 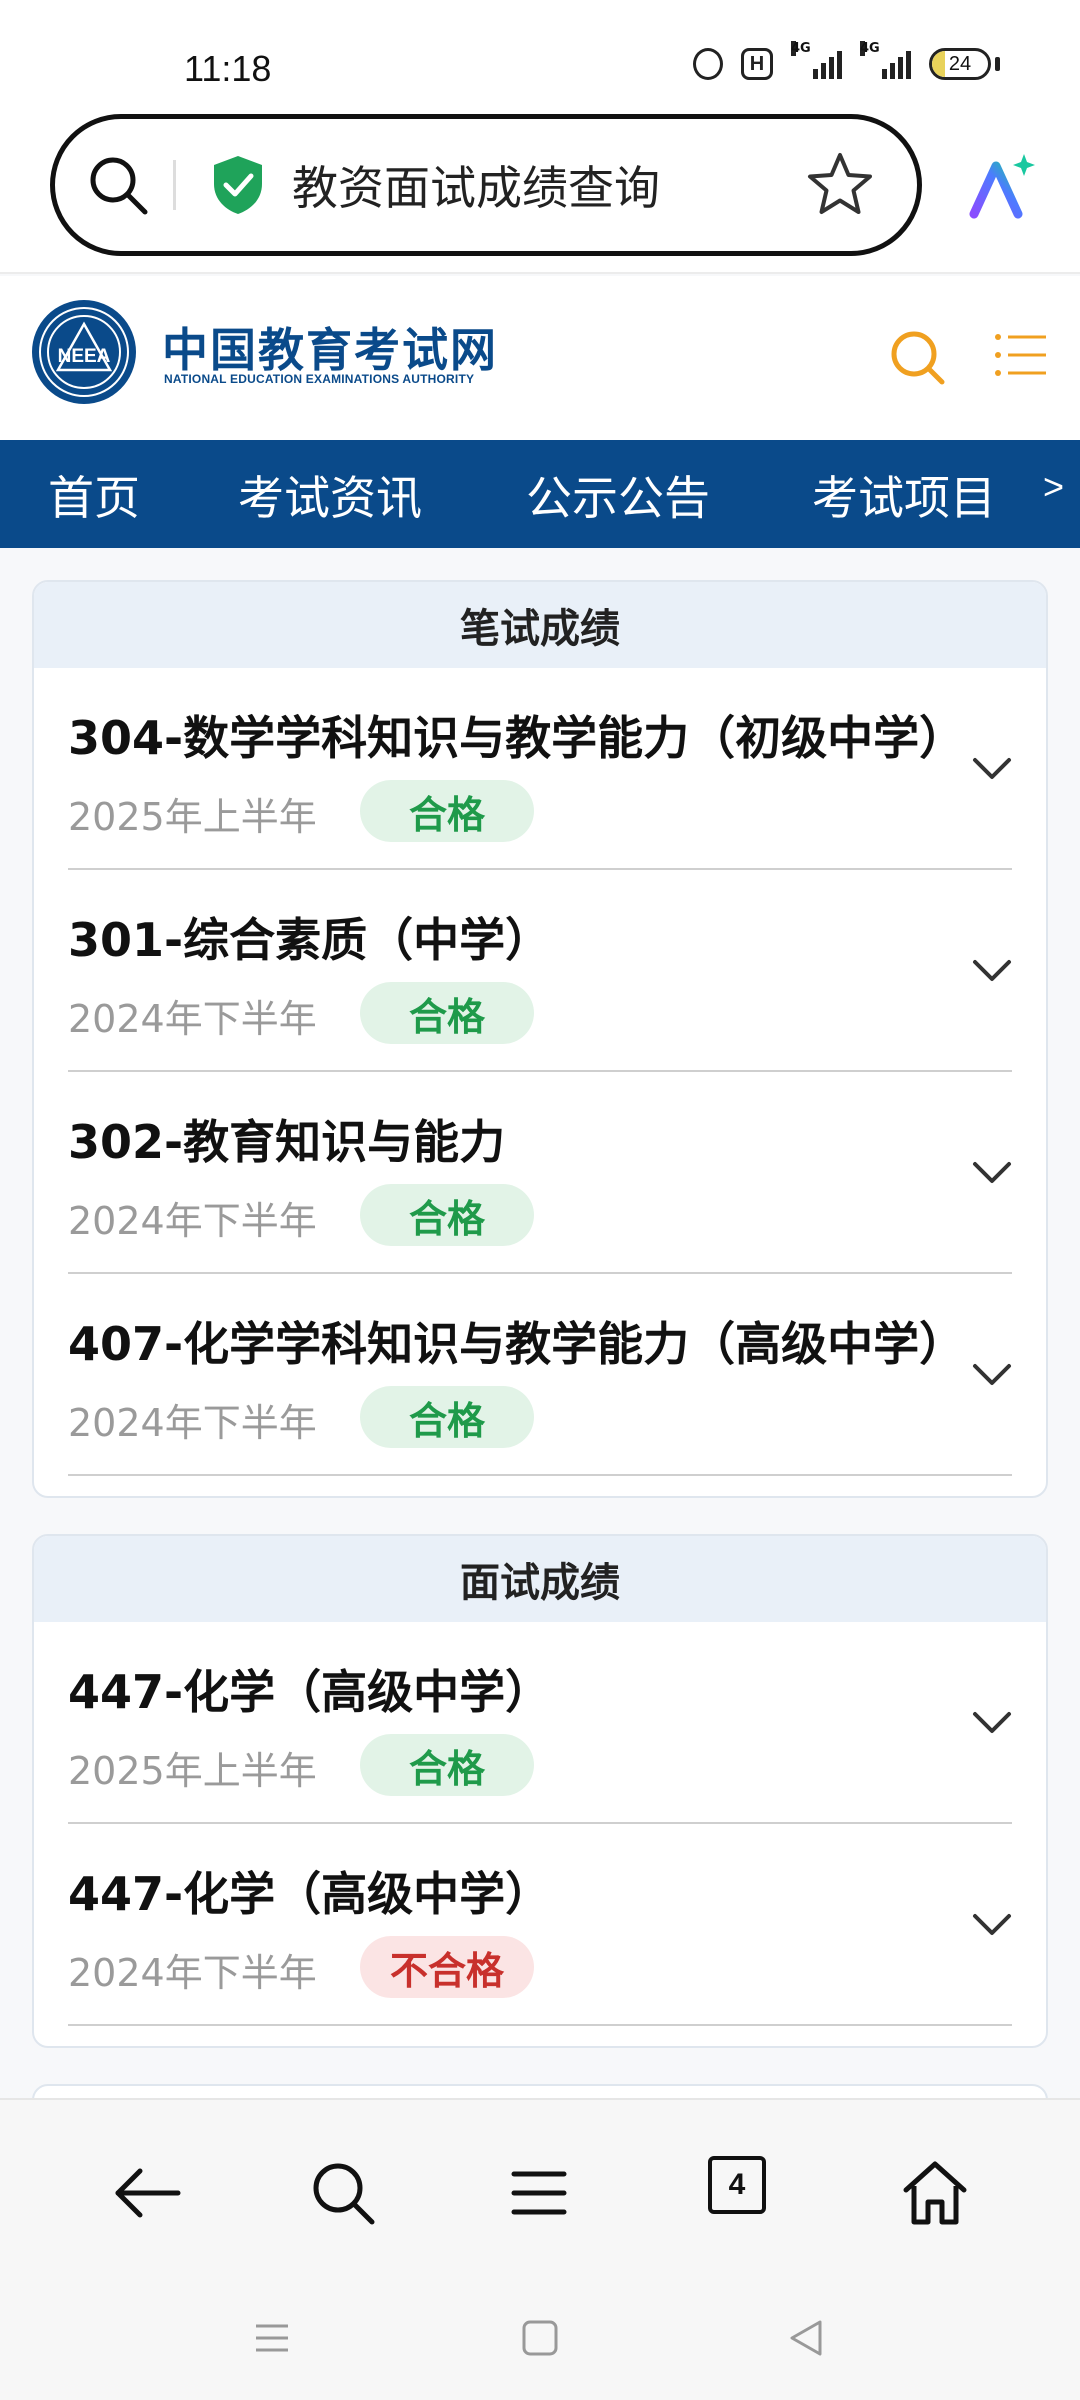 I want to click on status-bar: 11:18 H 4G 4G 24, so click(x=540, y=55).